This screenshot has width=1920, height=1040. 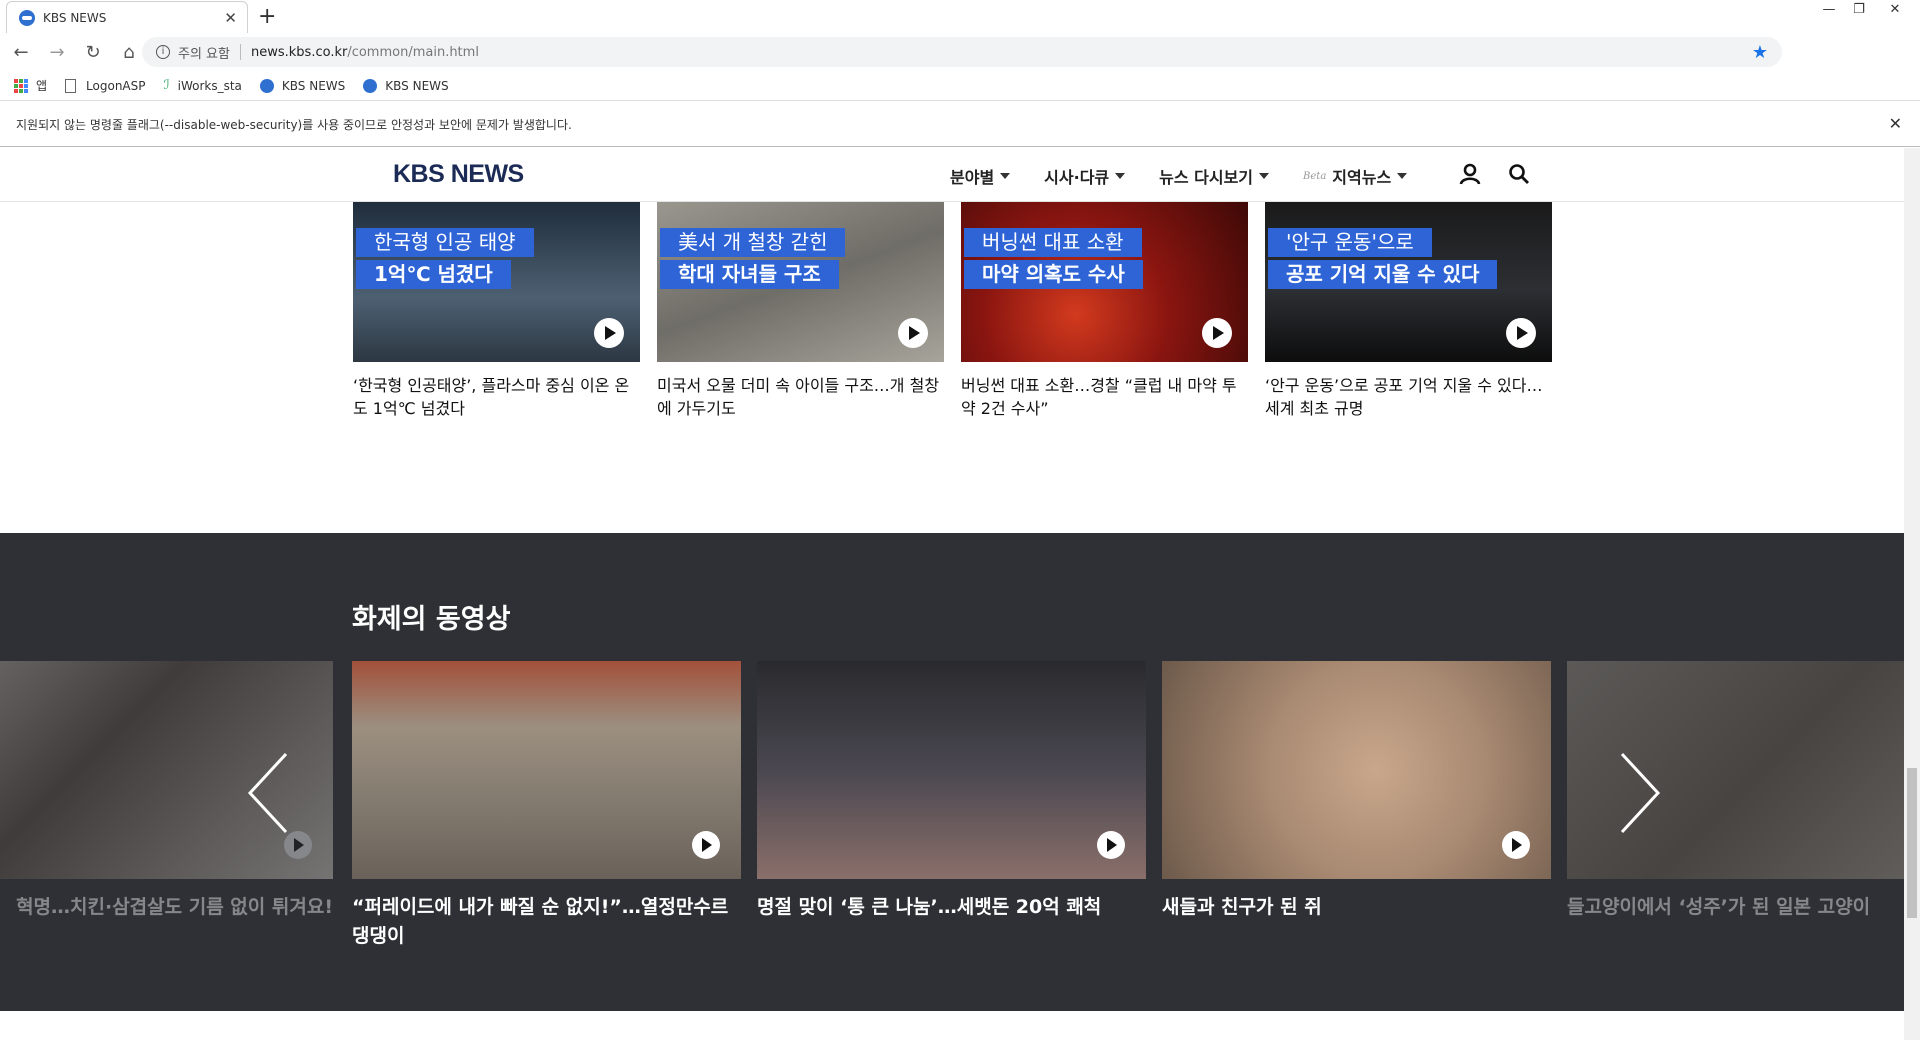 What do you see at coordinates (93, 52) in the screenshot?
I see `reload-icon: ↻` at bounding box center [93, 52].